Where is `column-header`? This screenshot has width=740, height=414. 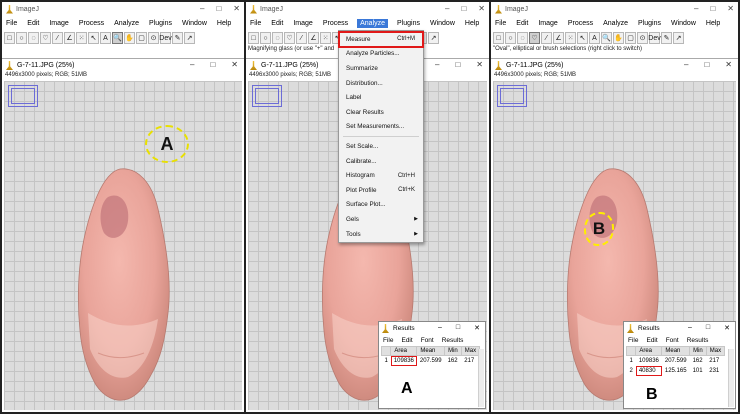
column-header is located at coordinates (631, 351).